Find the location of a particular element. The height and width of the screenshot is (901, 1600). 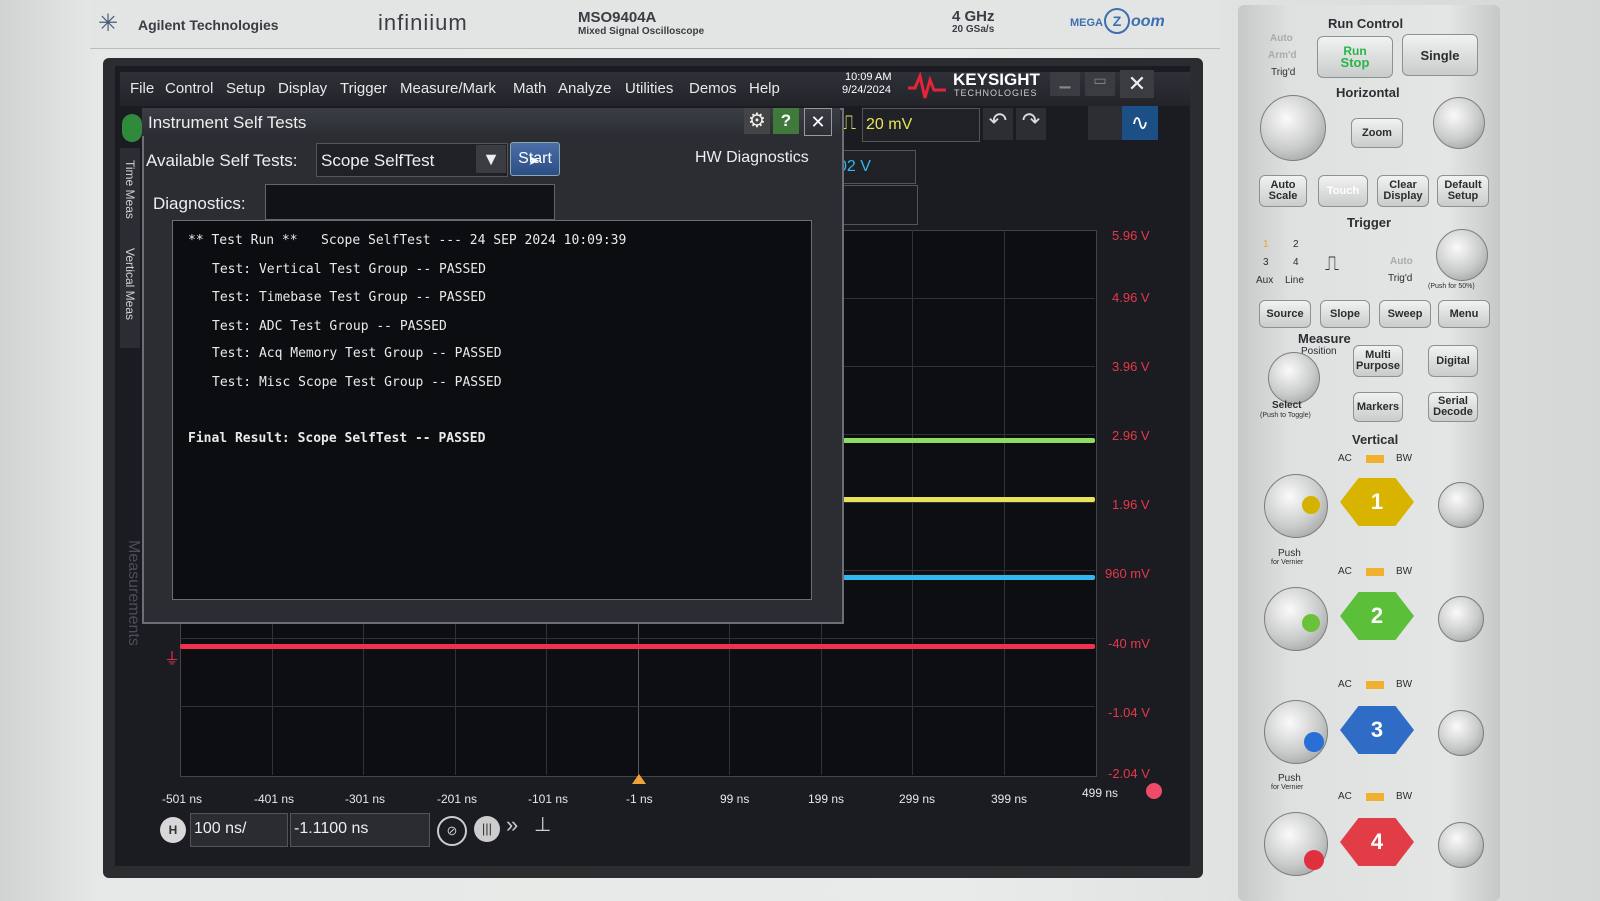

channel-4-ground-marker-icon: ⏚ is located at coordinates (172, 657).